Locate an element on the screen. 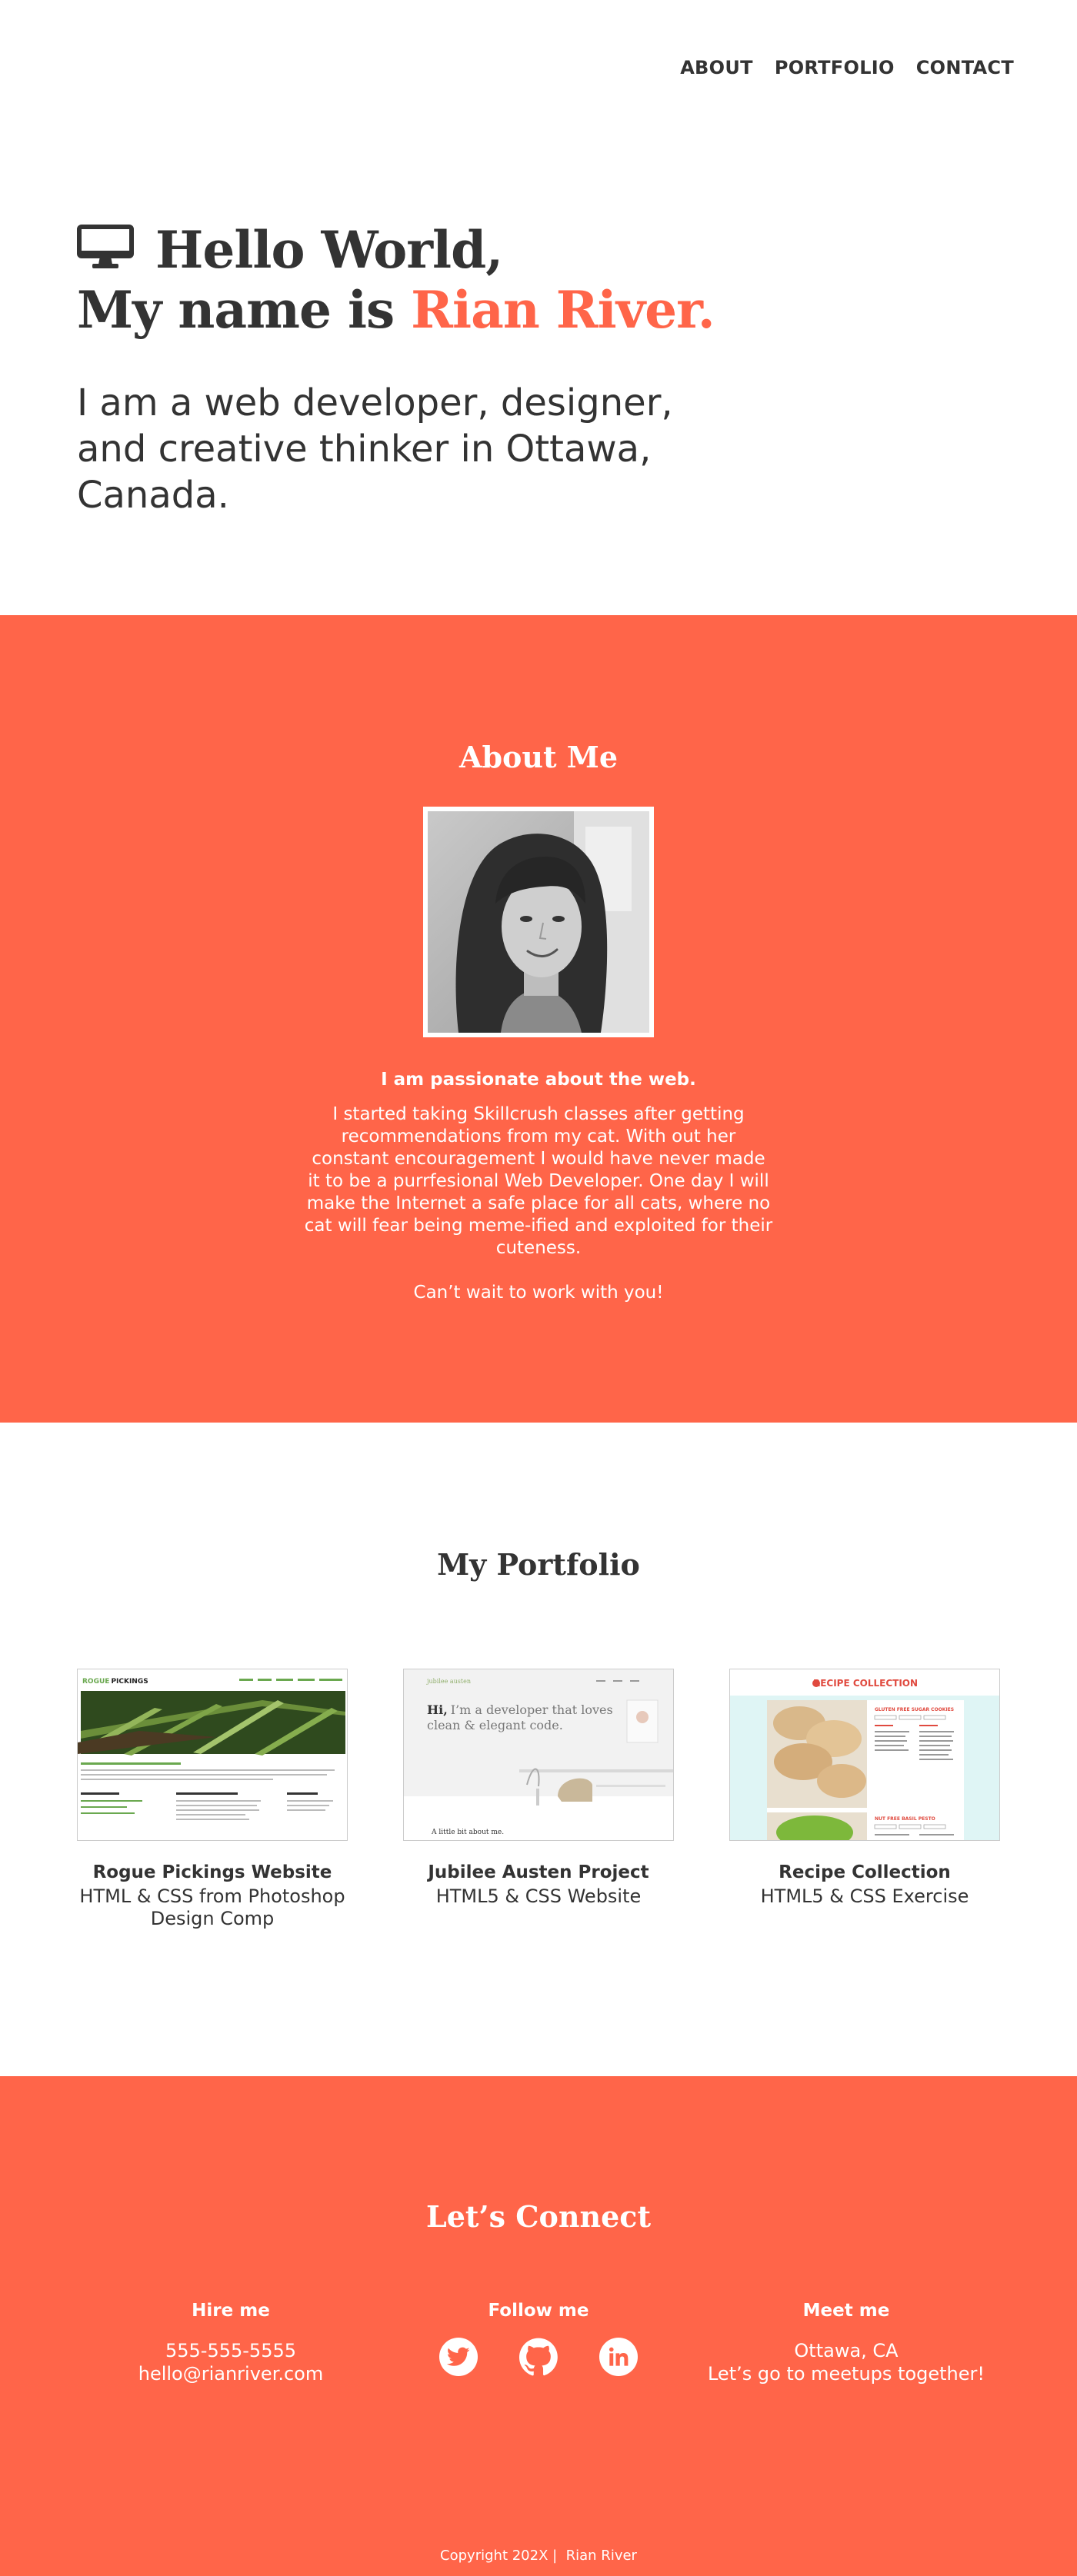 The width and height of the screenshot is (1077, 2576). thumb-footer: A little bit about me. is located at coordinates (467, 1833).